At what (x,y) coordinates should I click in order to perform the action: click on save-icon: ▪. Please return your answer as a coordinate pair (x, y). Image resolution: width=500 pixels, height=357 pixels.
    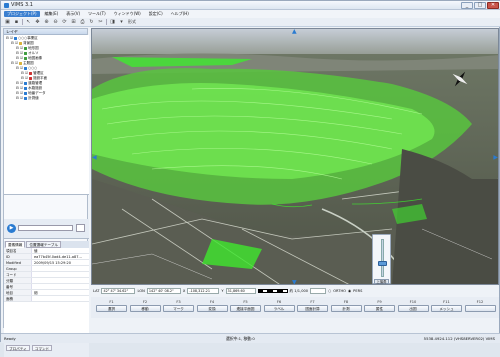
    Looking at the image, I should click on (16, 22).